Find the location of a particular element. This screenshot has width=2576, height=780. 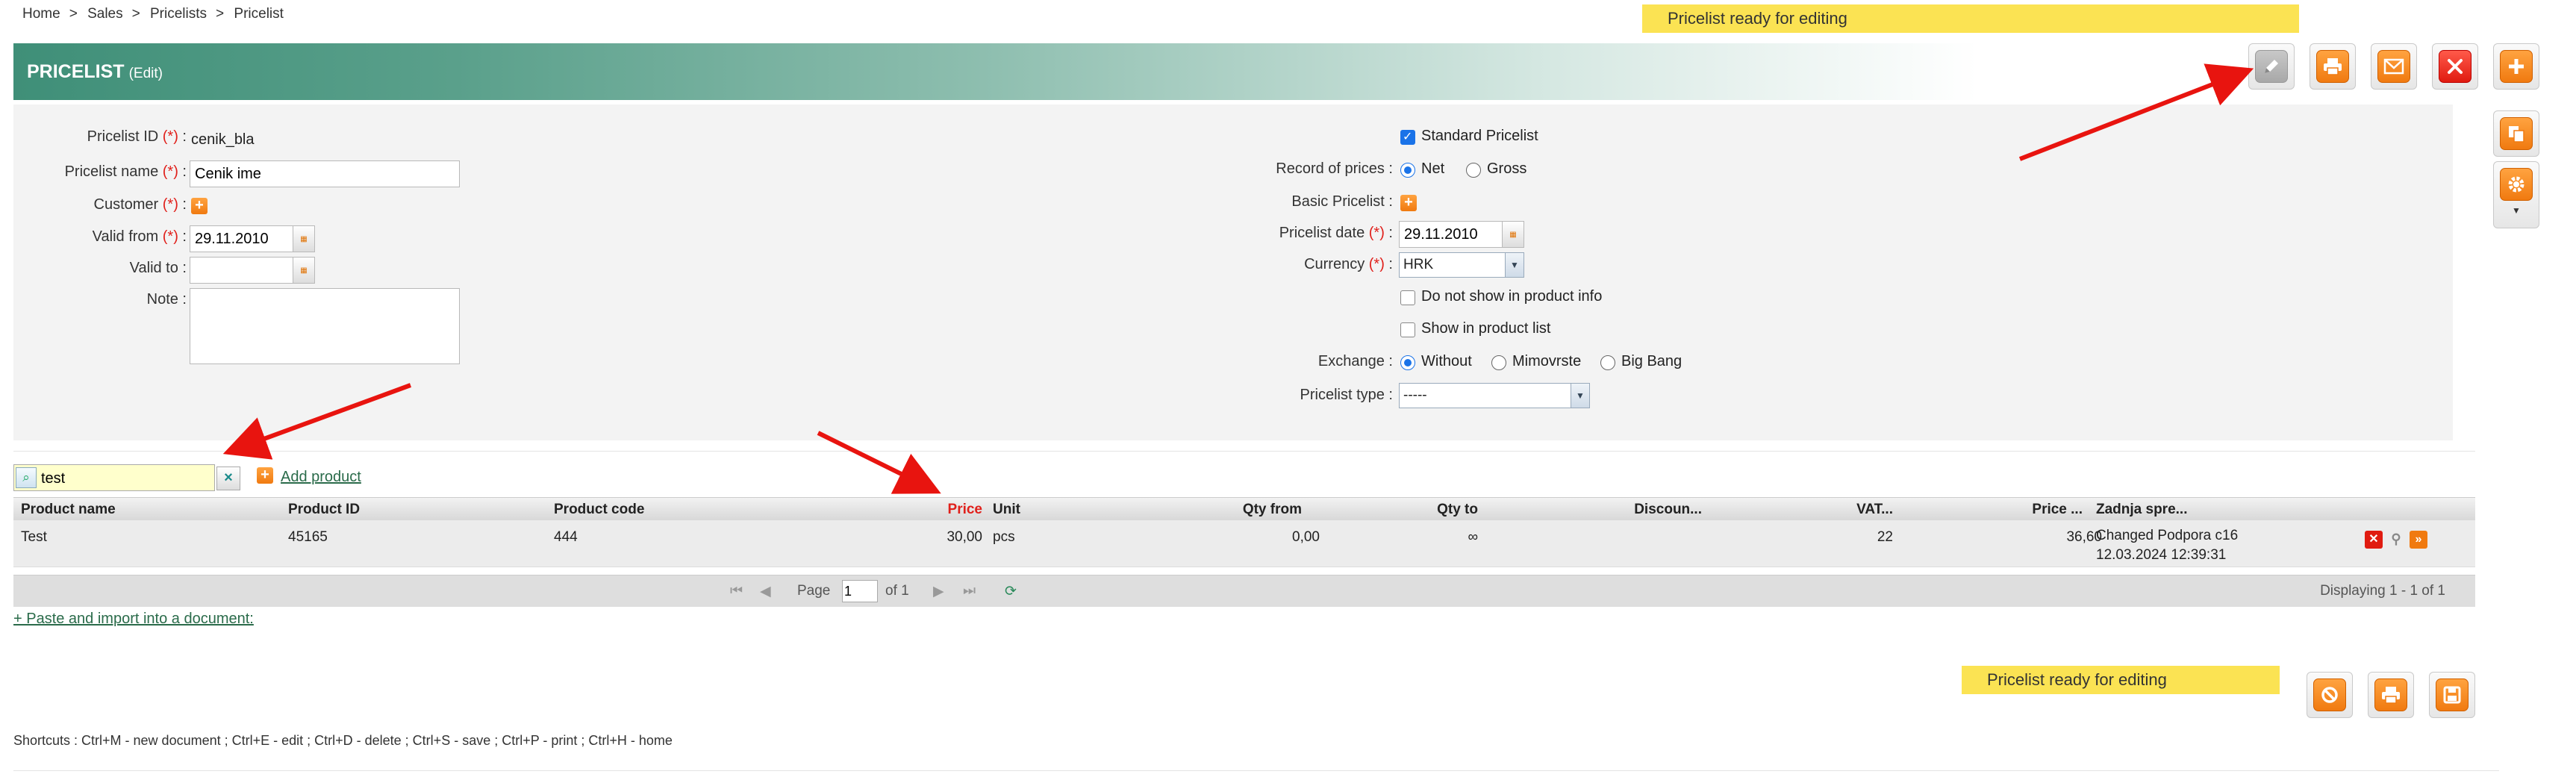

annotation-arrow-price is located at coordinates (879, 462).